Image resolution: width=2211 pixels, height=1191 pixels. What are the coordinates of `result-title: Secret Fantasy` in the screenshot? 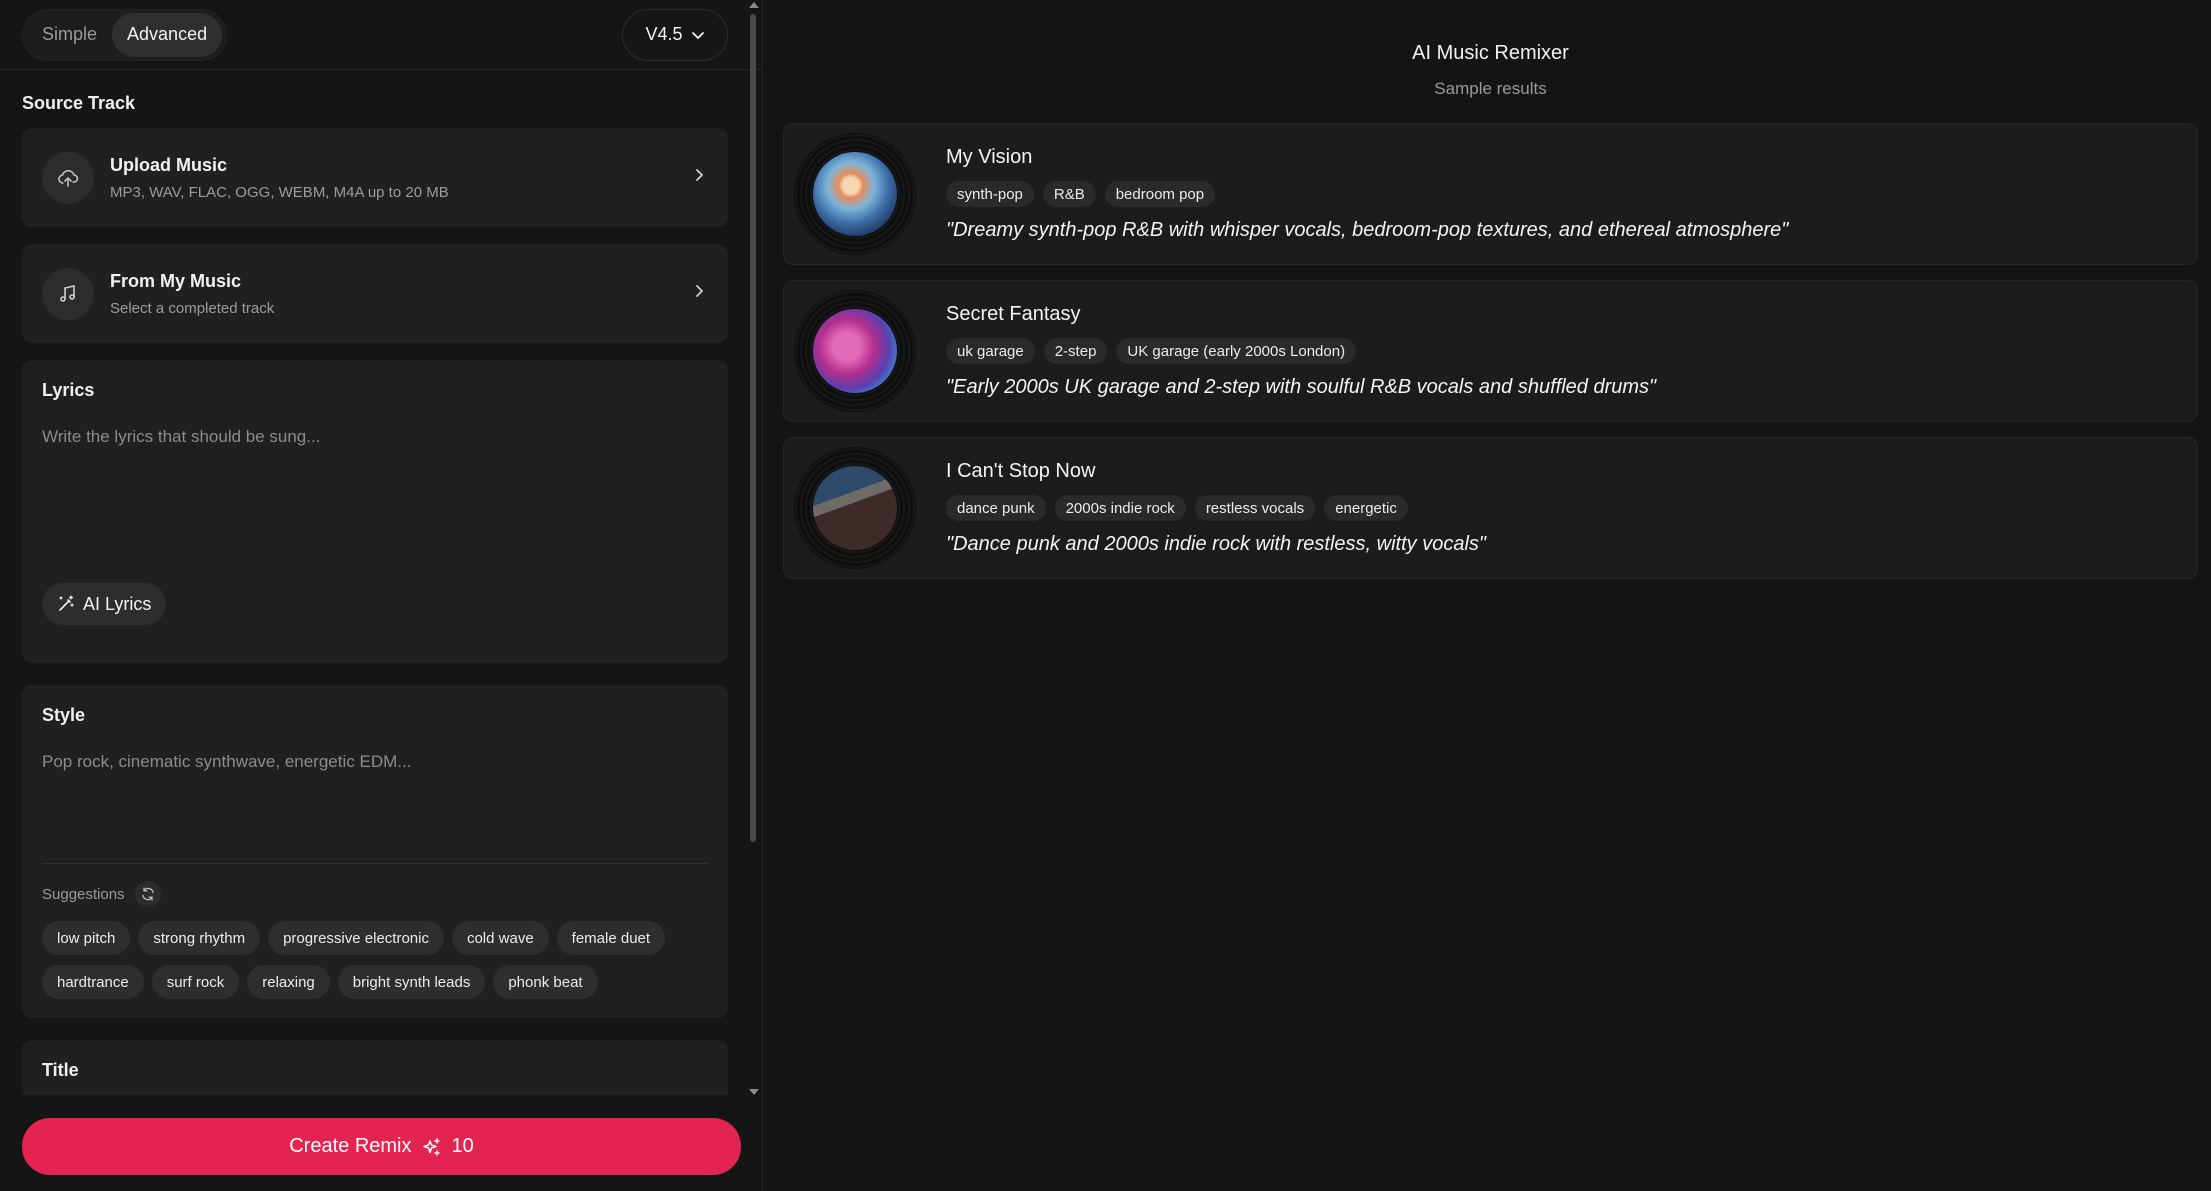 It's located at (1013, 314).